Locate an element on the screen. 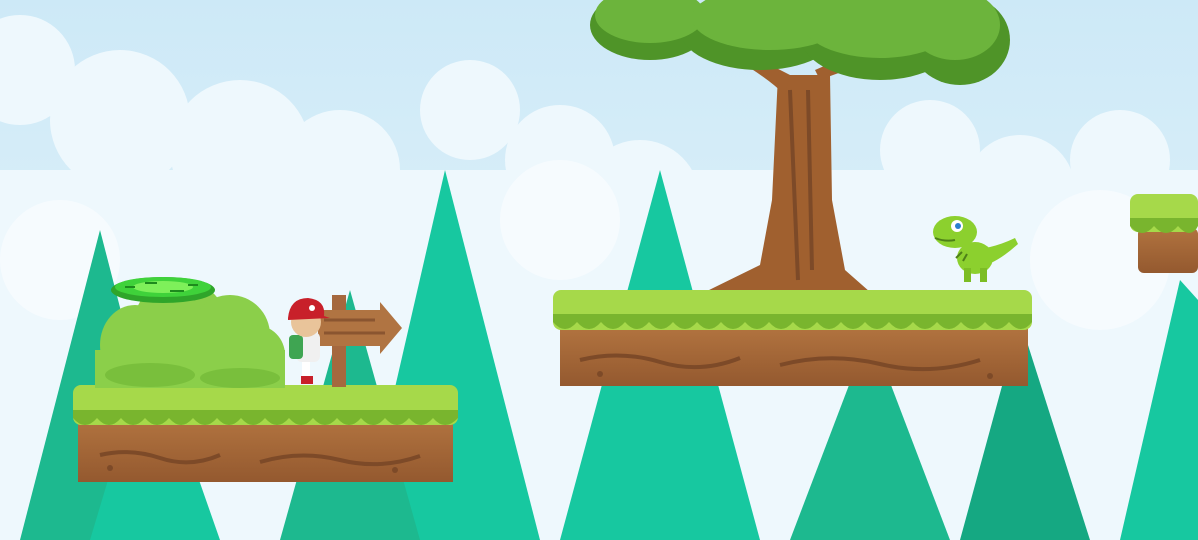  platform-middle is located at coordinates (792, 338).